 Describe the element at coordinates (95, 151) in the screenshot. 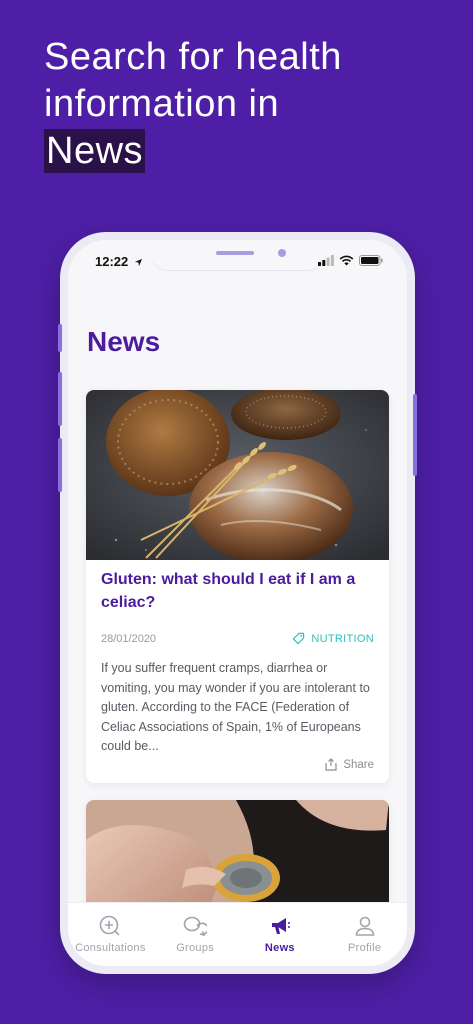

I see `headline-highlight: News` at that location.